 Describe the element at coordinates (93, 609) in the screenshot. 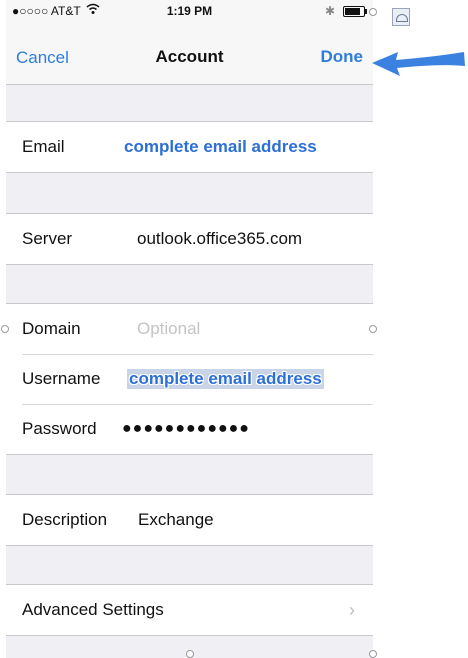

I see `advanced-settings-label: Advanced Settings` at that location.